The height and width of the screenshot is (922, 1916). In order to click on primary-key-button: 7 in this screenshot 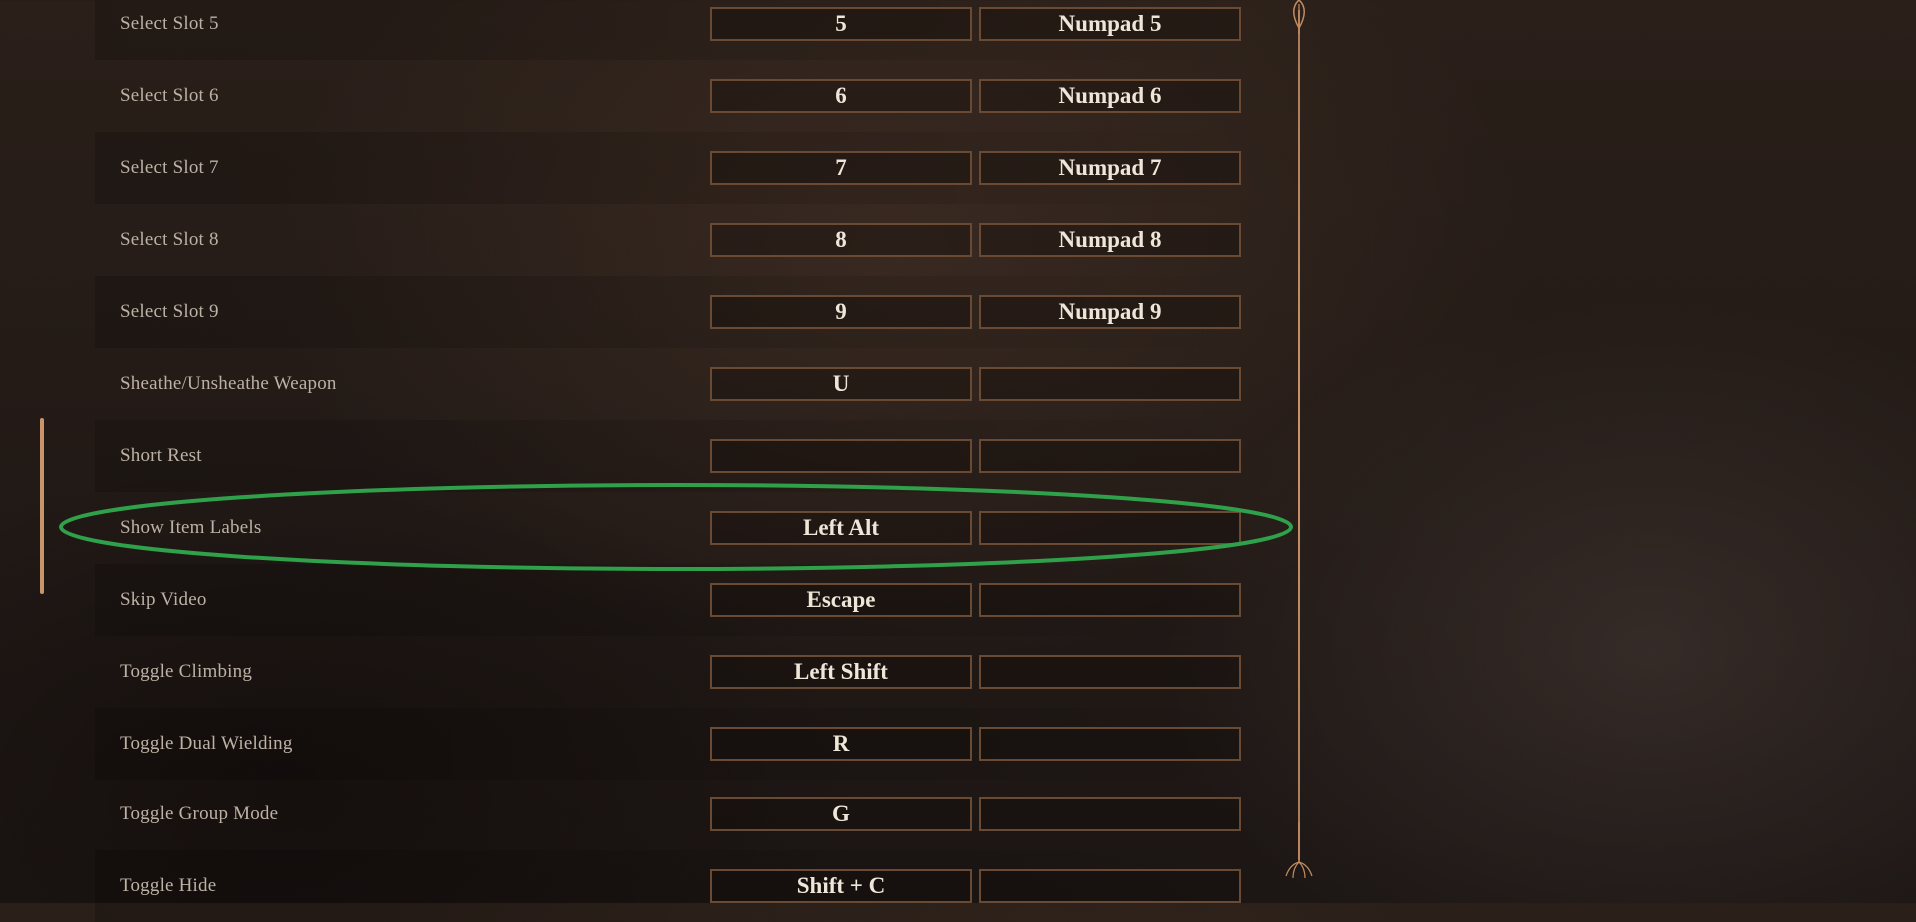, I will do `click(841, 168)`.